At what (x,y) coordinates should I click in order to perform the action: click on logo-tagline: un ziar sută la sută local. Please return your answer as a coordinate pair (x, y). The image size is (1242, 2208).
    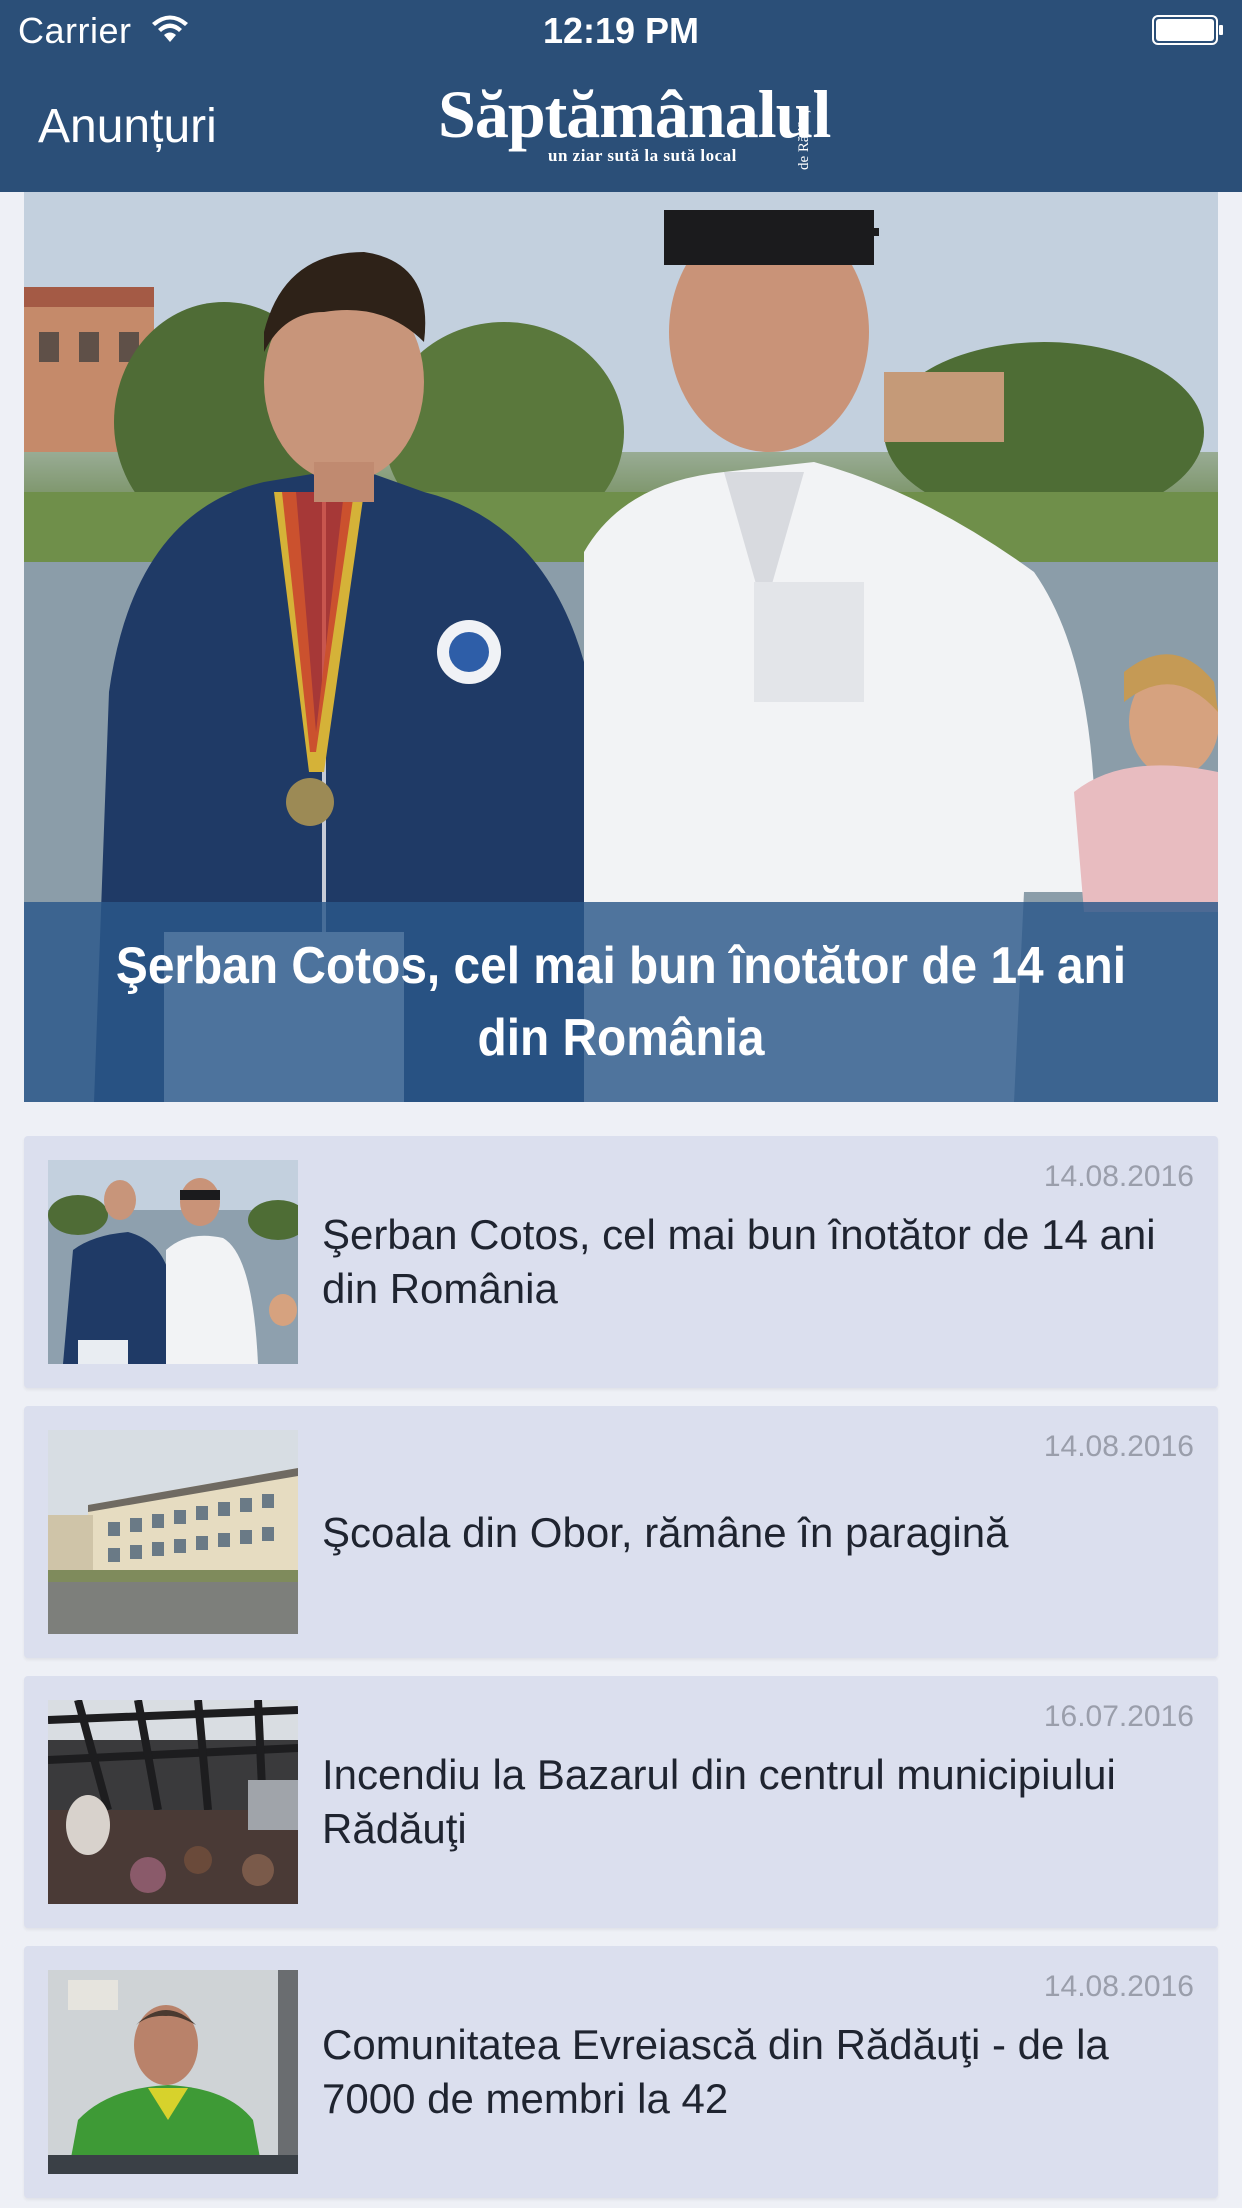
    Looking at the image, I should click on (642, 155).